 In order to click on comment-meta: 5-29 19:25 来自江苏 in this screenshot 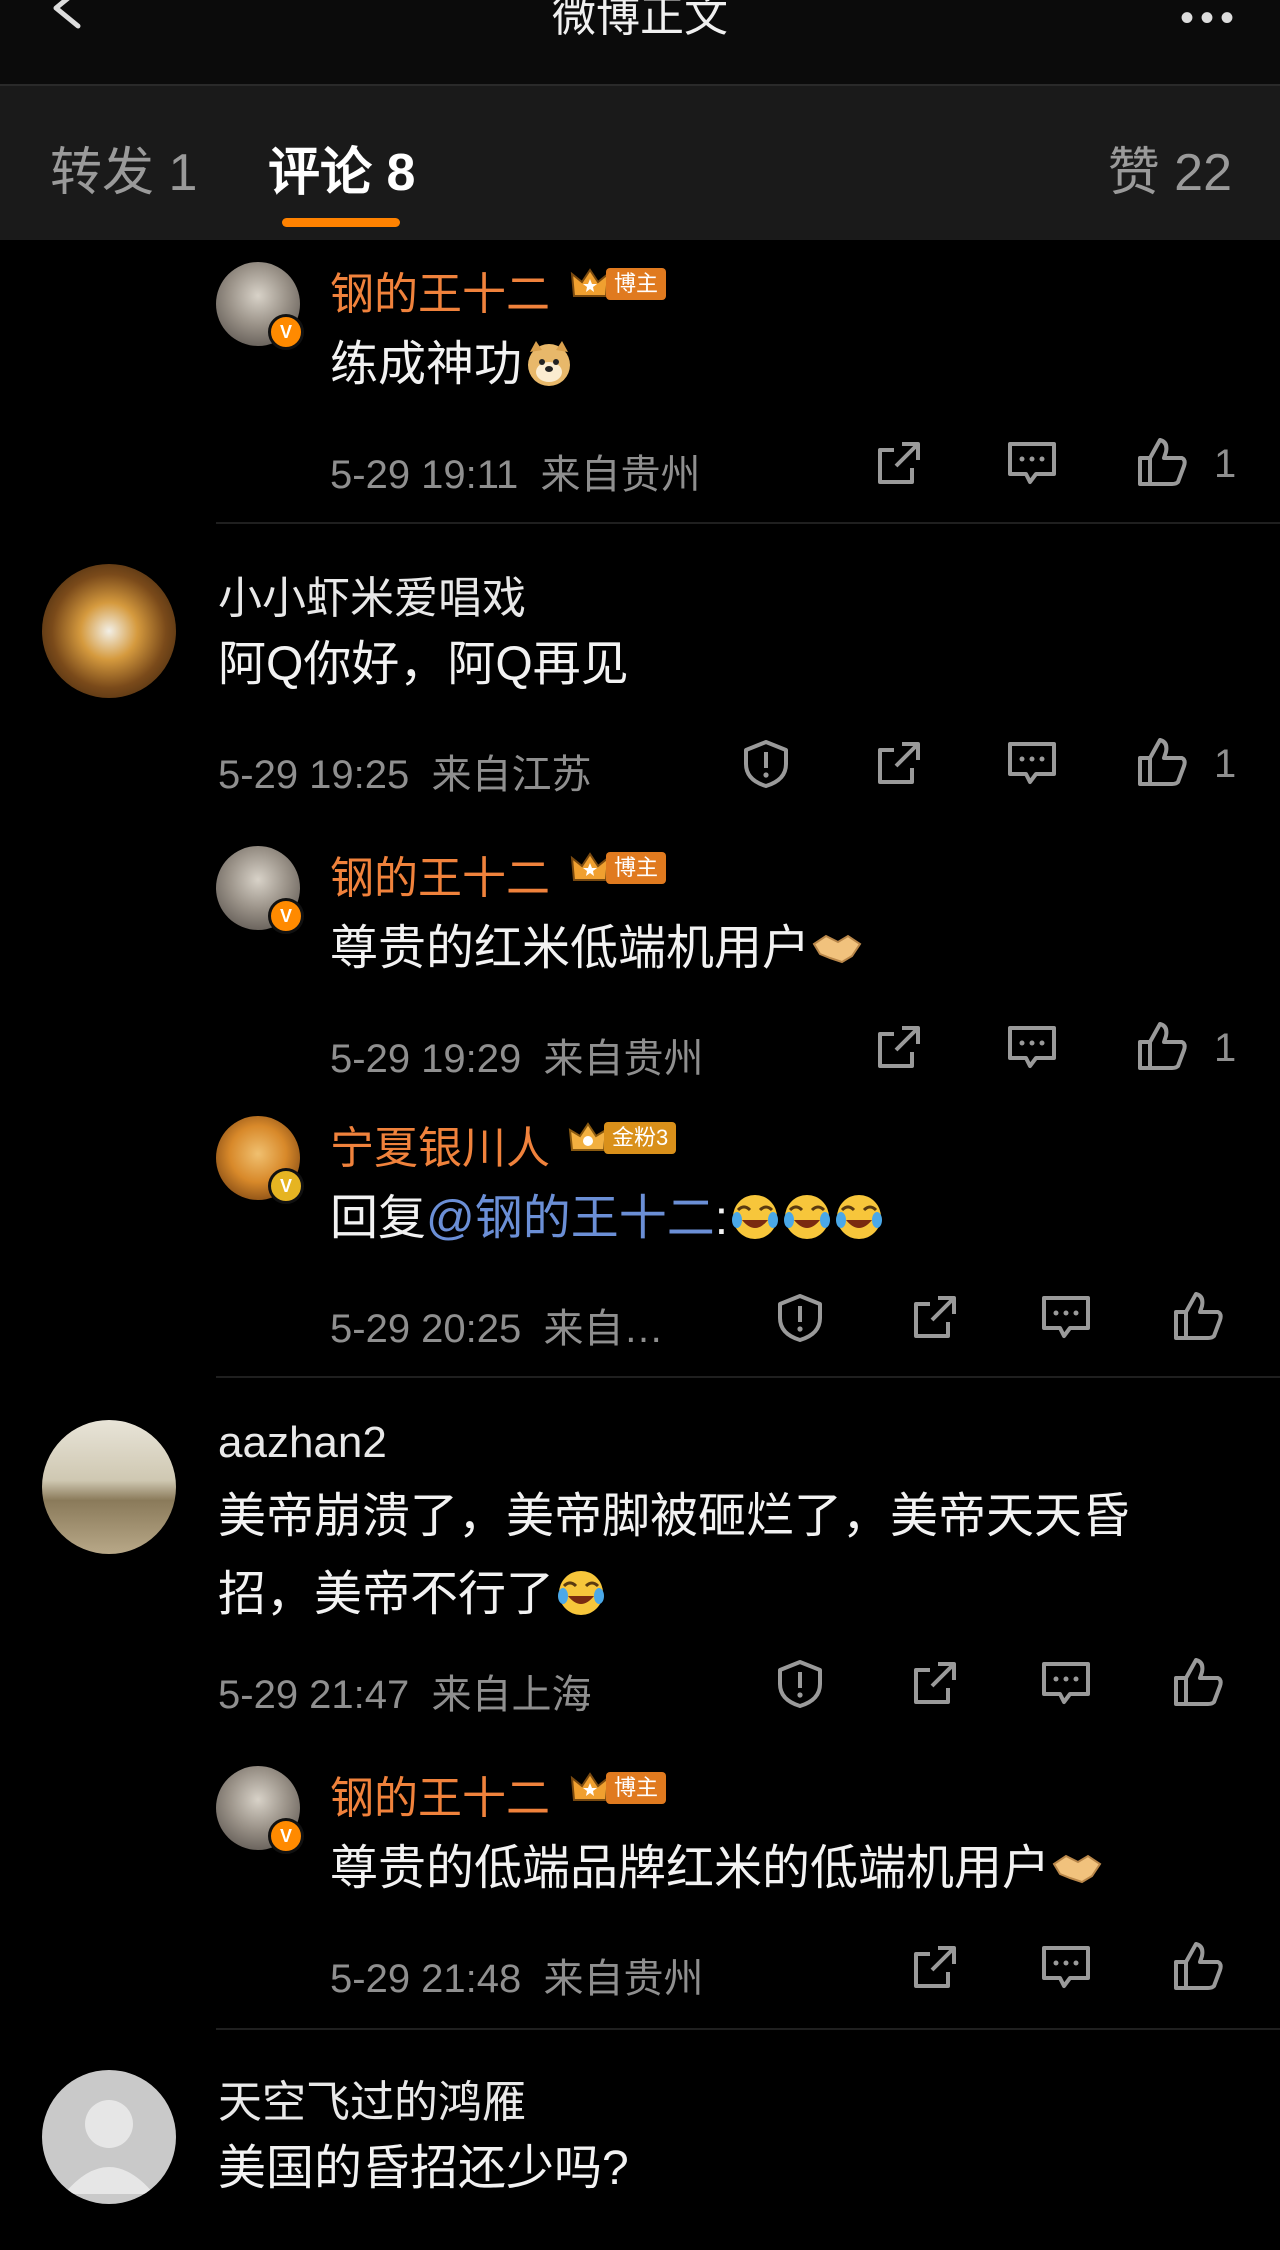, I will do `click(405, 775)`.